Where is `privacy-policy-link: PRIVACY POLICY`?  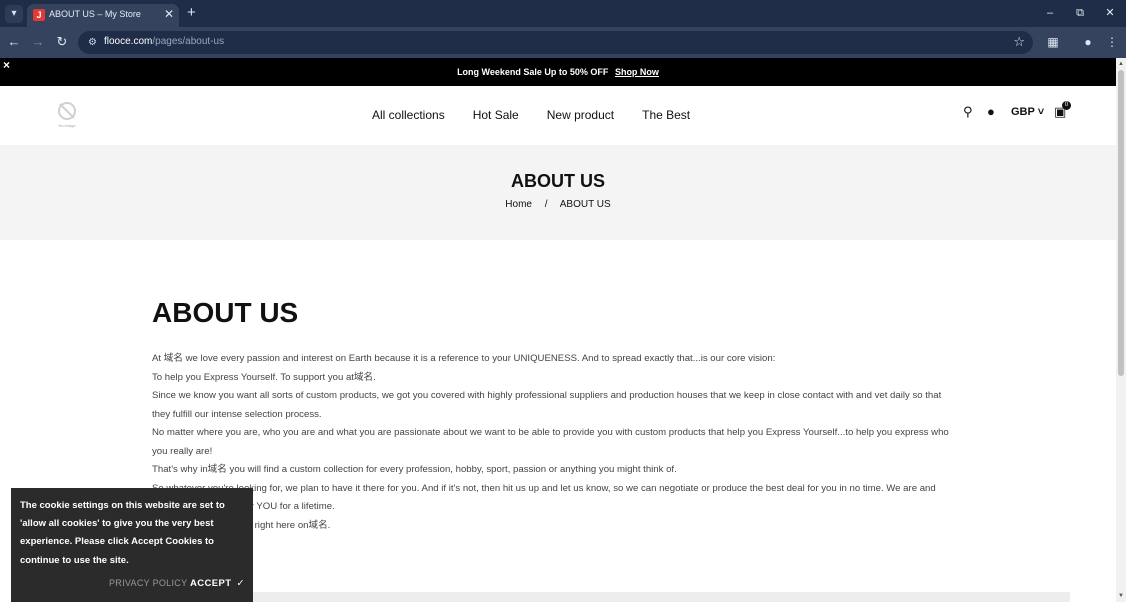 privacy-policy-link: PRIVACY POLICY is located at coordinates (148, 583).